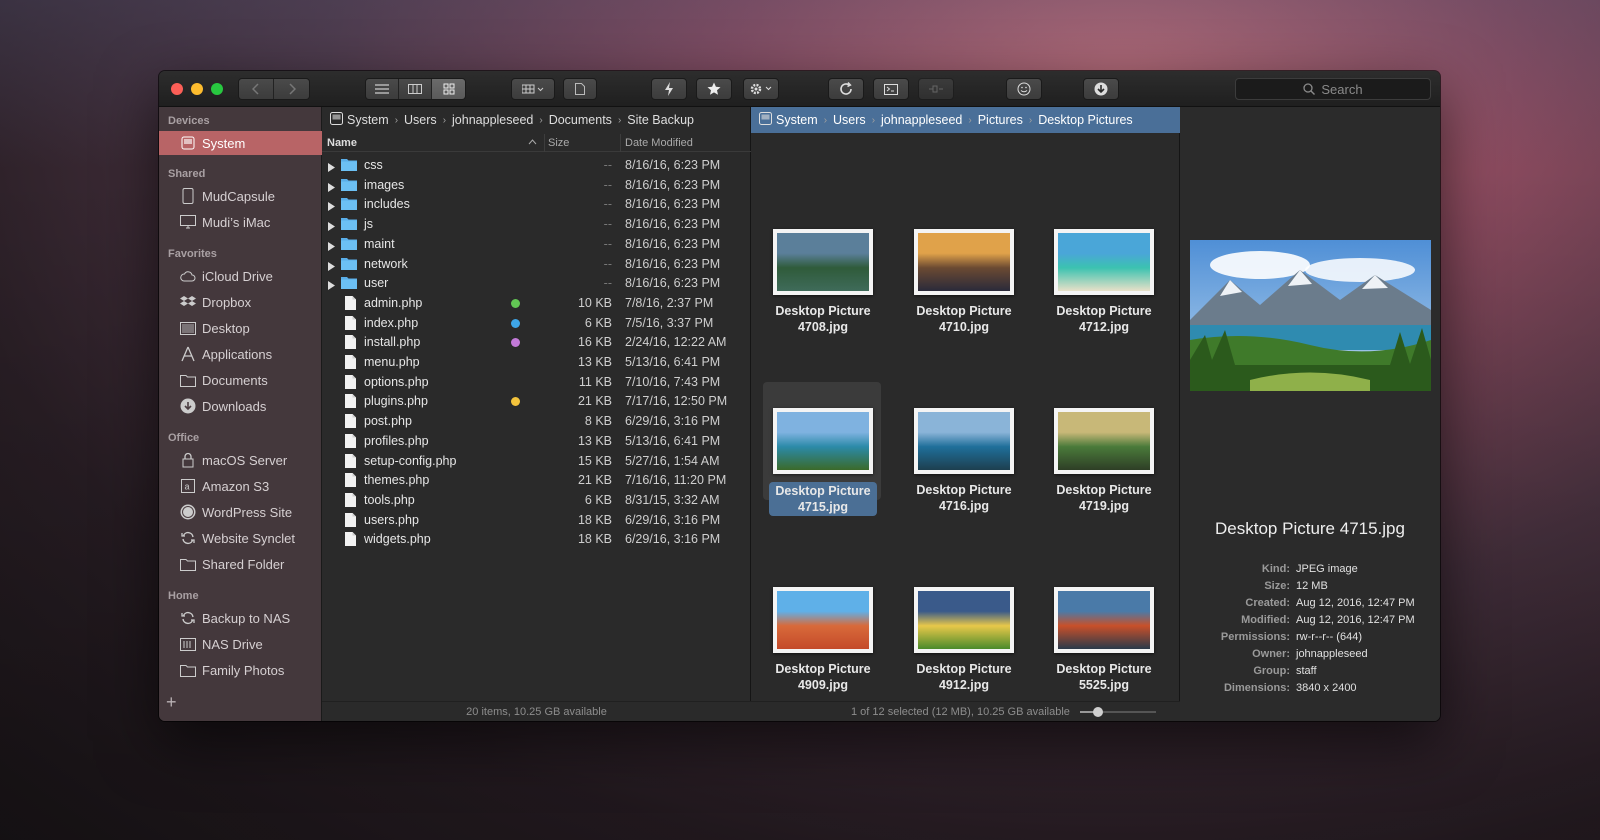 This screenshot has width=1600, height=840. What do you see at coordinates (415, 89) in the screenshot?
I see `column-view-button` at bounding box center [415, 89].